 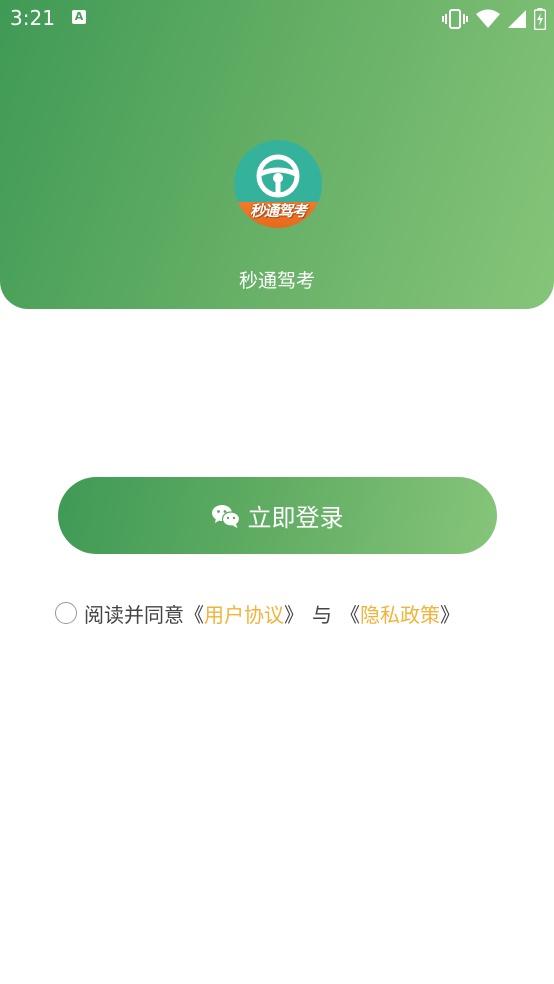 What do you see at coordinates (322, 614) in the screenshot?
I see `agreement-conjunction: 与` at bounding box center [322, 614].